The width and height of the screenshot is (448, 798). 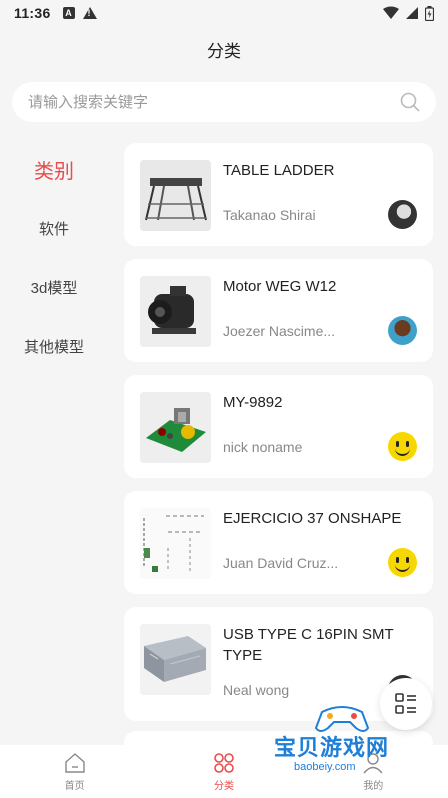 I want to click on tab-home: 首页, so click(x=74, y=771).